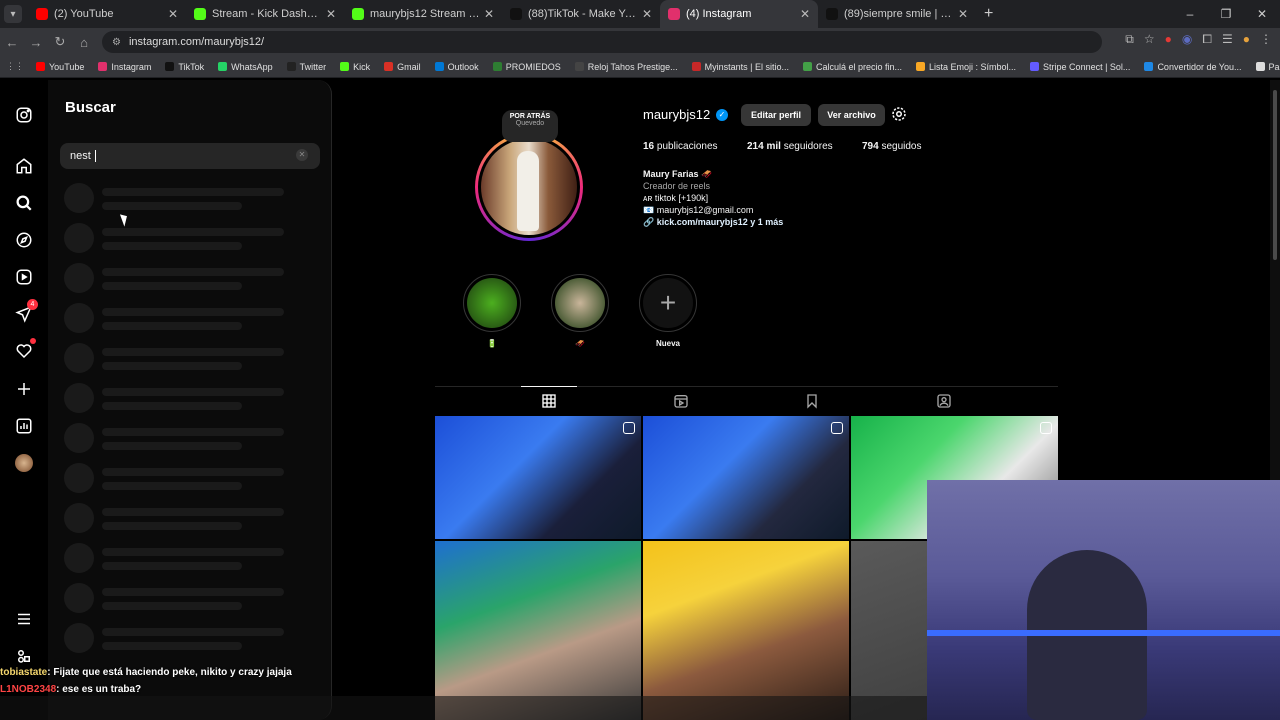  I want to click on browser-tab: (88)TikTok - Make Your Day ✕, so click(581, 14).